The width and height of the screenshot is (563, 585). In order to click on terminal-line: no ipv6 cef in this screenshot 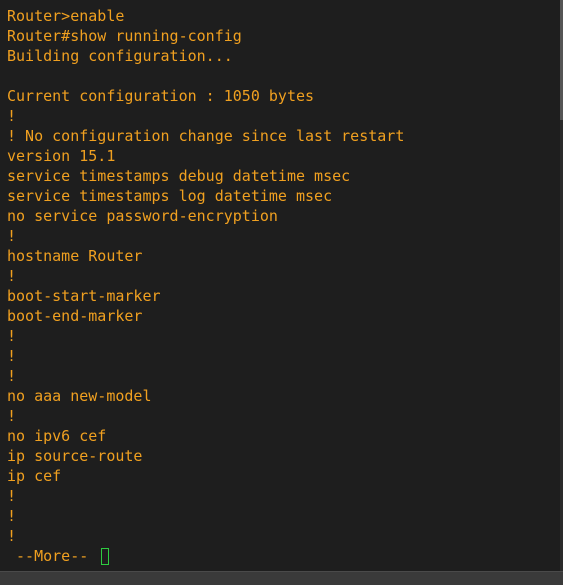, I will do `click(57, 436)`.